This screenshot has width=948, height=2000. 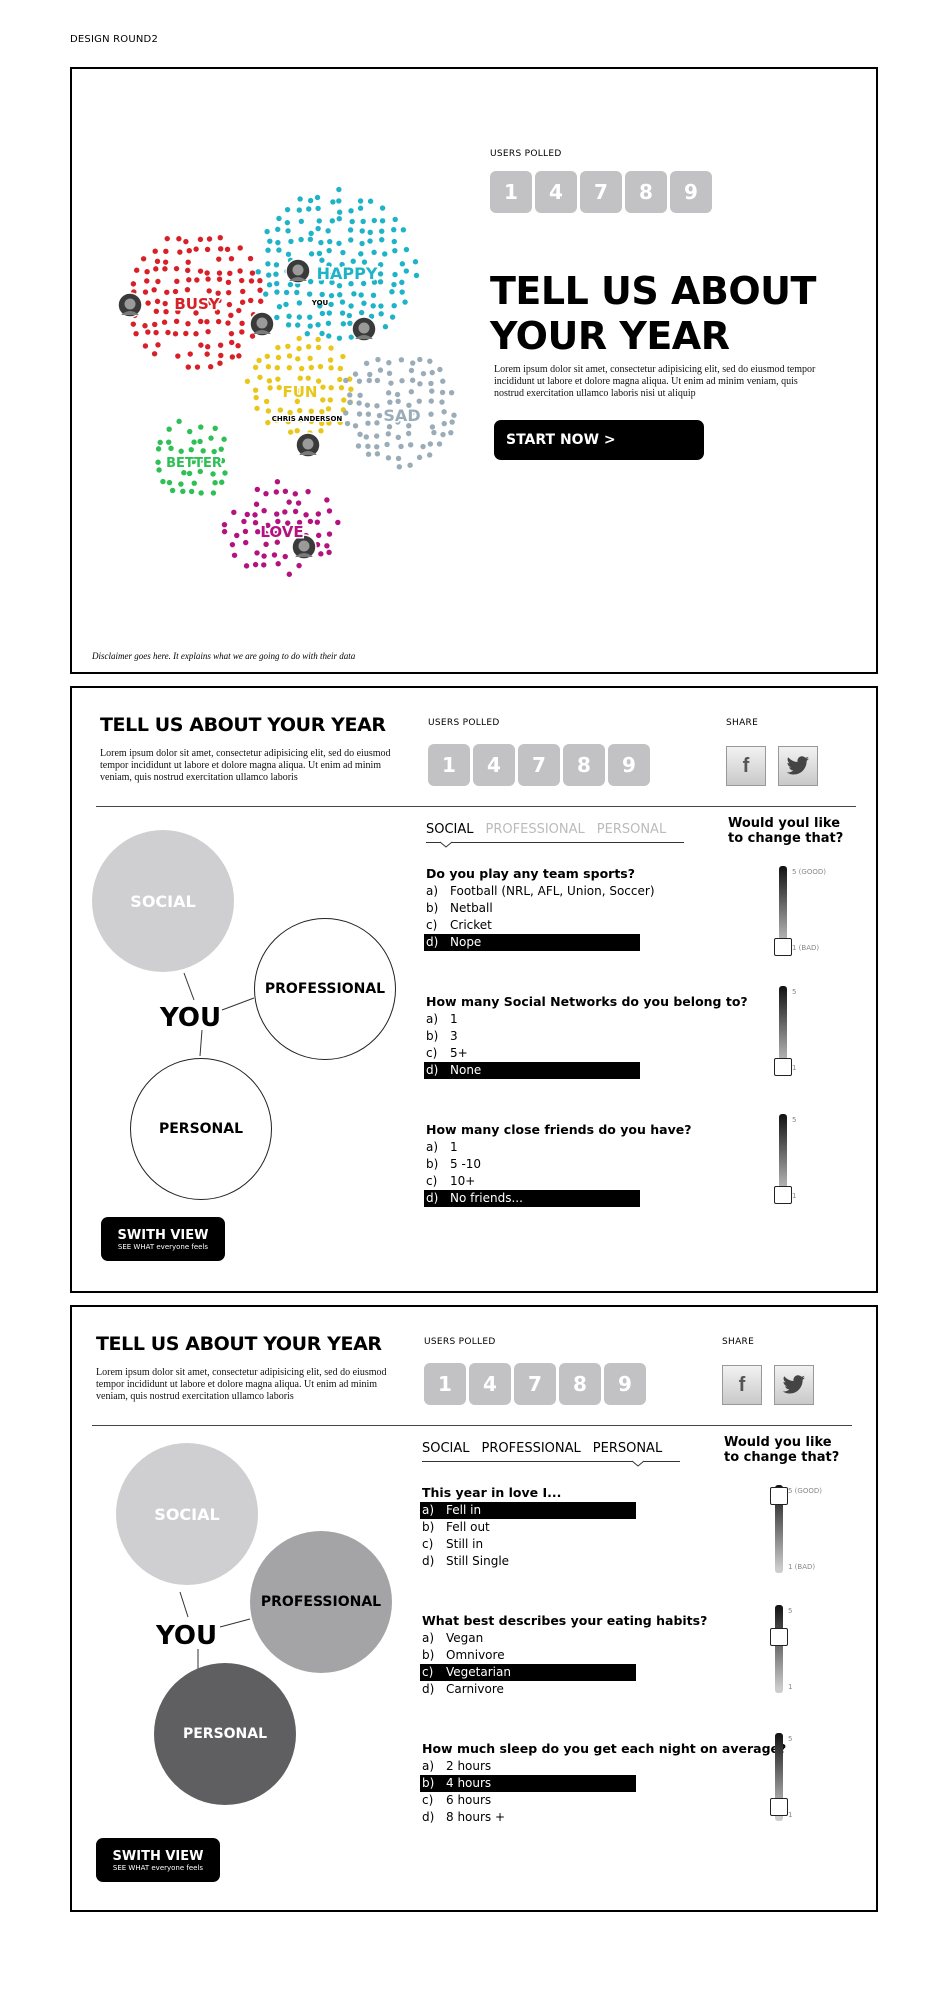 What do you see at coordinates (528, 1800) in the screenshot?
I see `answer-option: c) 6 hours` at bounding box center [528, 1800].